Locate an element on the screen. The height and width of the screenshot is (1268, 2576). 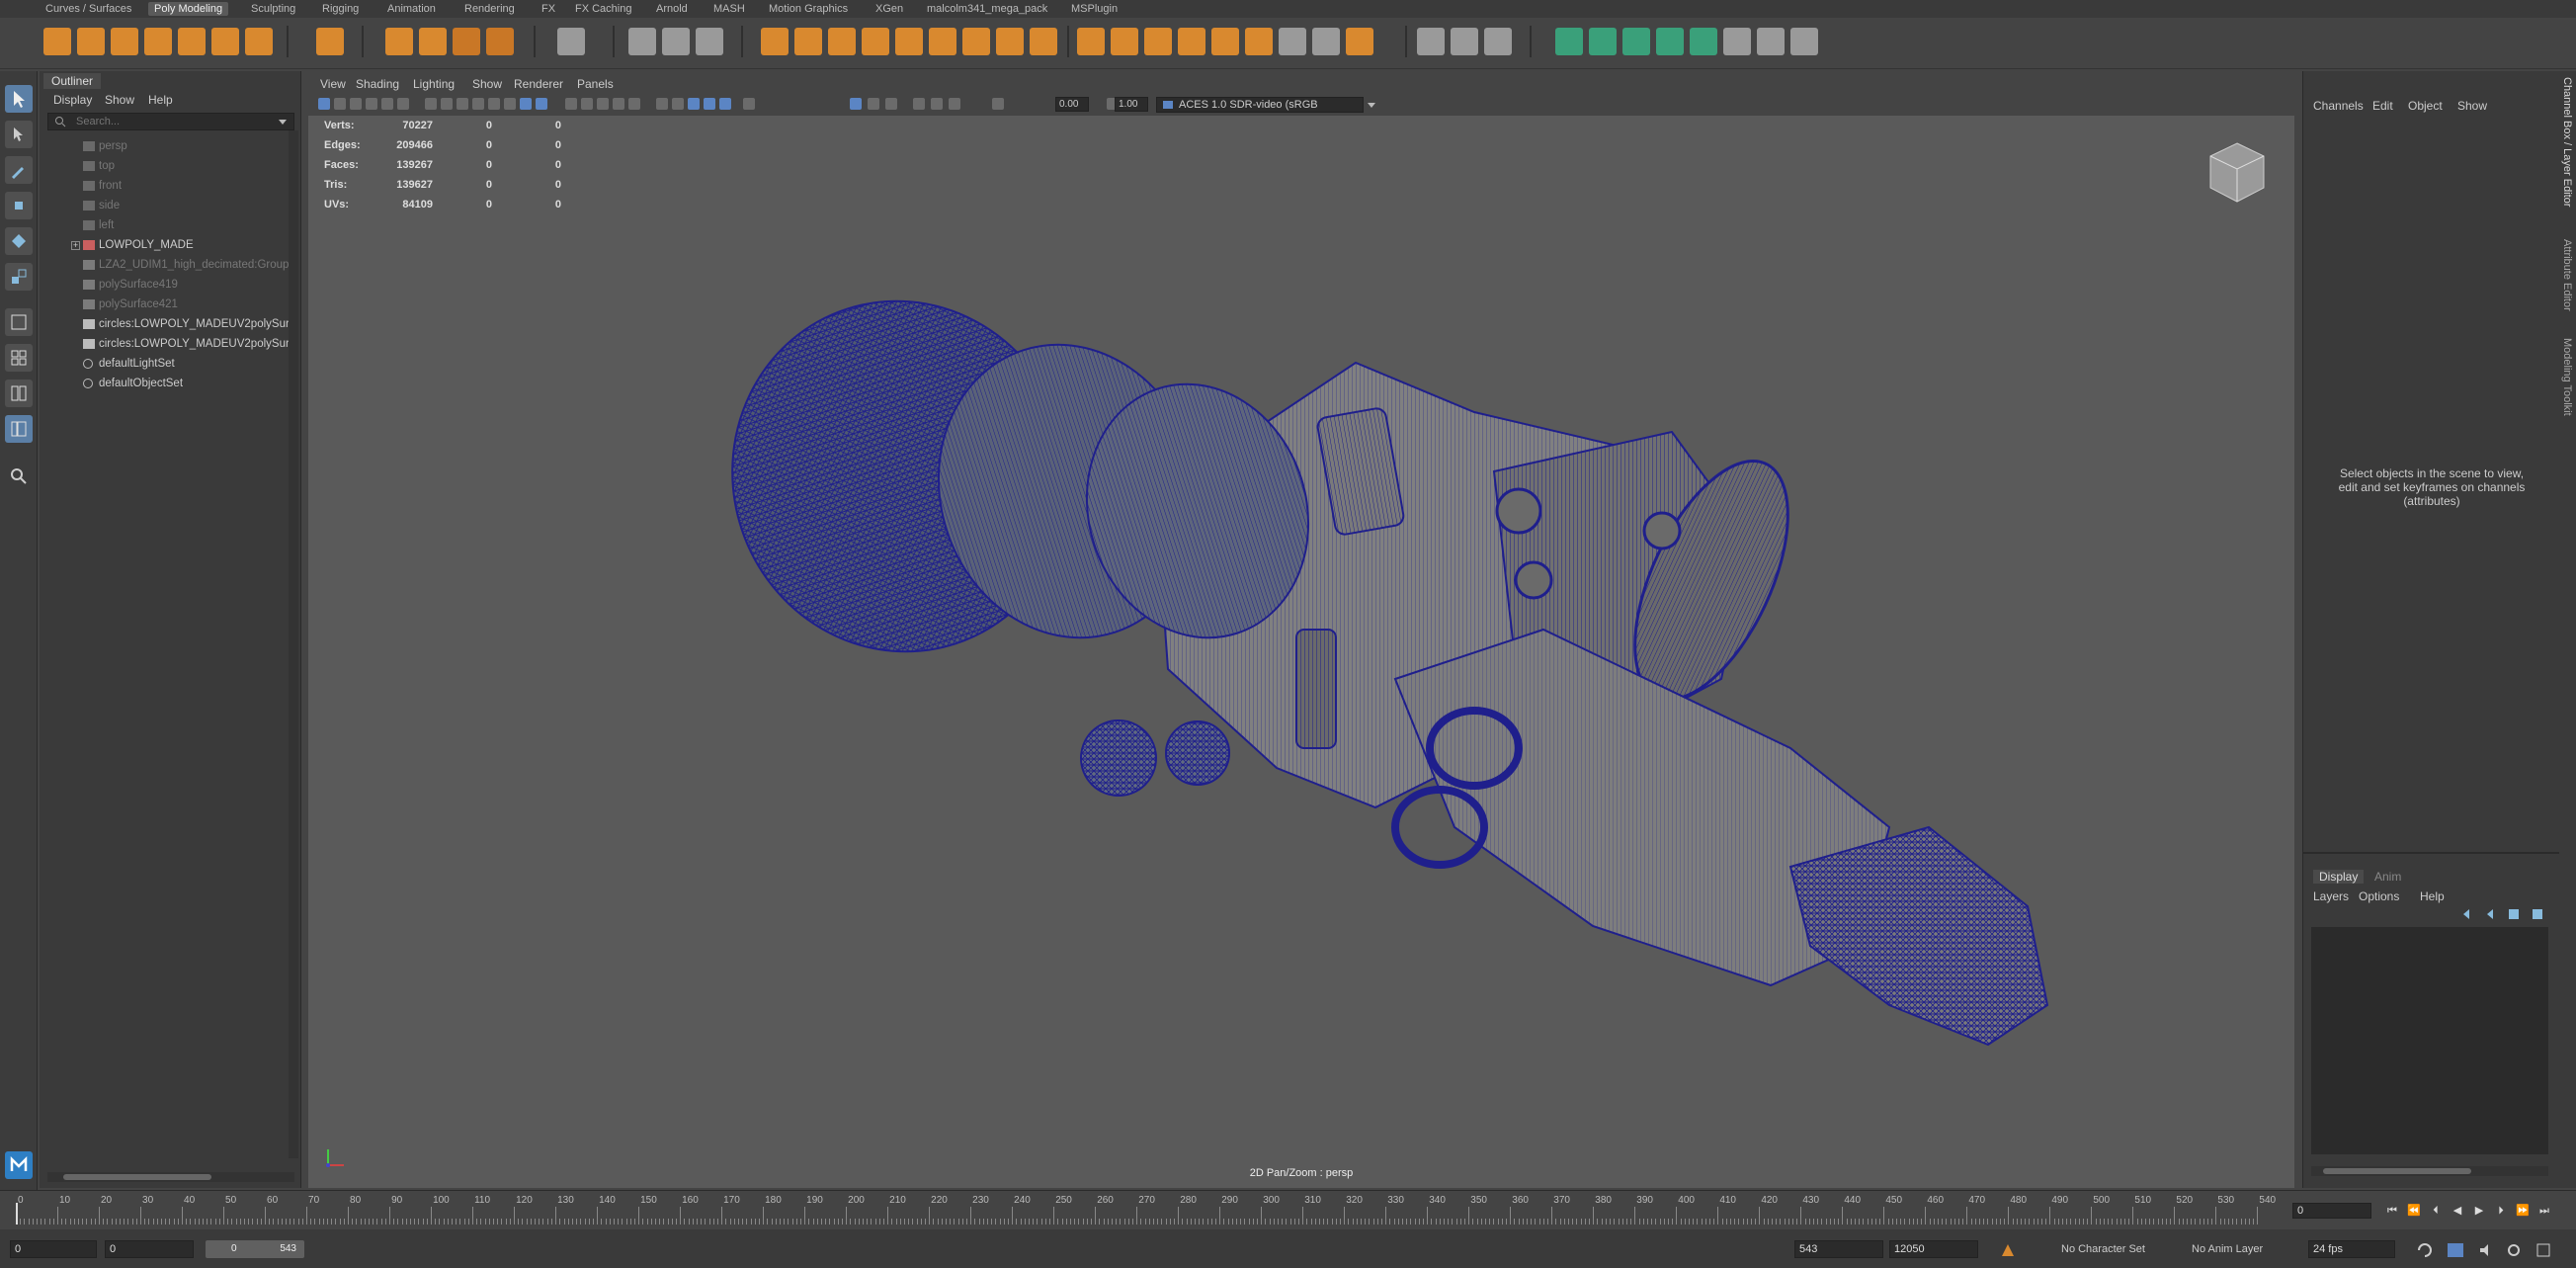
rotate-tool-icon is located at coordinates (19, 241).